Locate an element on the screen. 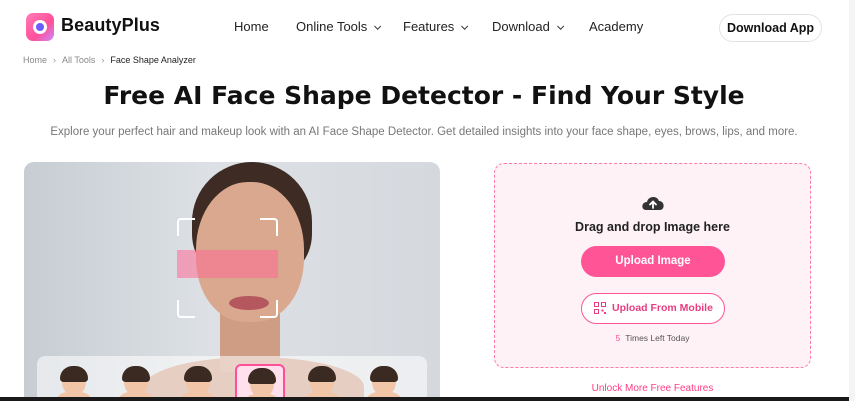 This screenshot has width=855, height=401. nav-download: Download is located at coordinates (528, 26).